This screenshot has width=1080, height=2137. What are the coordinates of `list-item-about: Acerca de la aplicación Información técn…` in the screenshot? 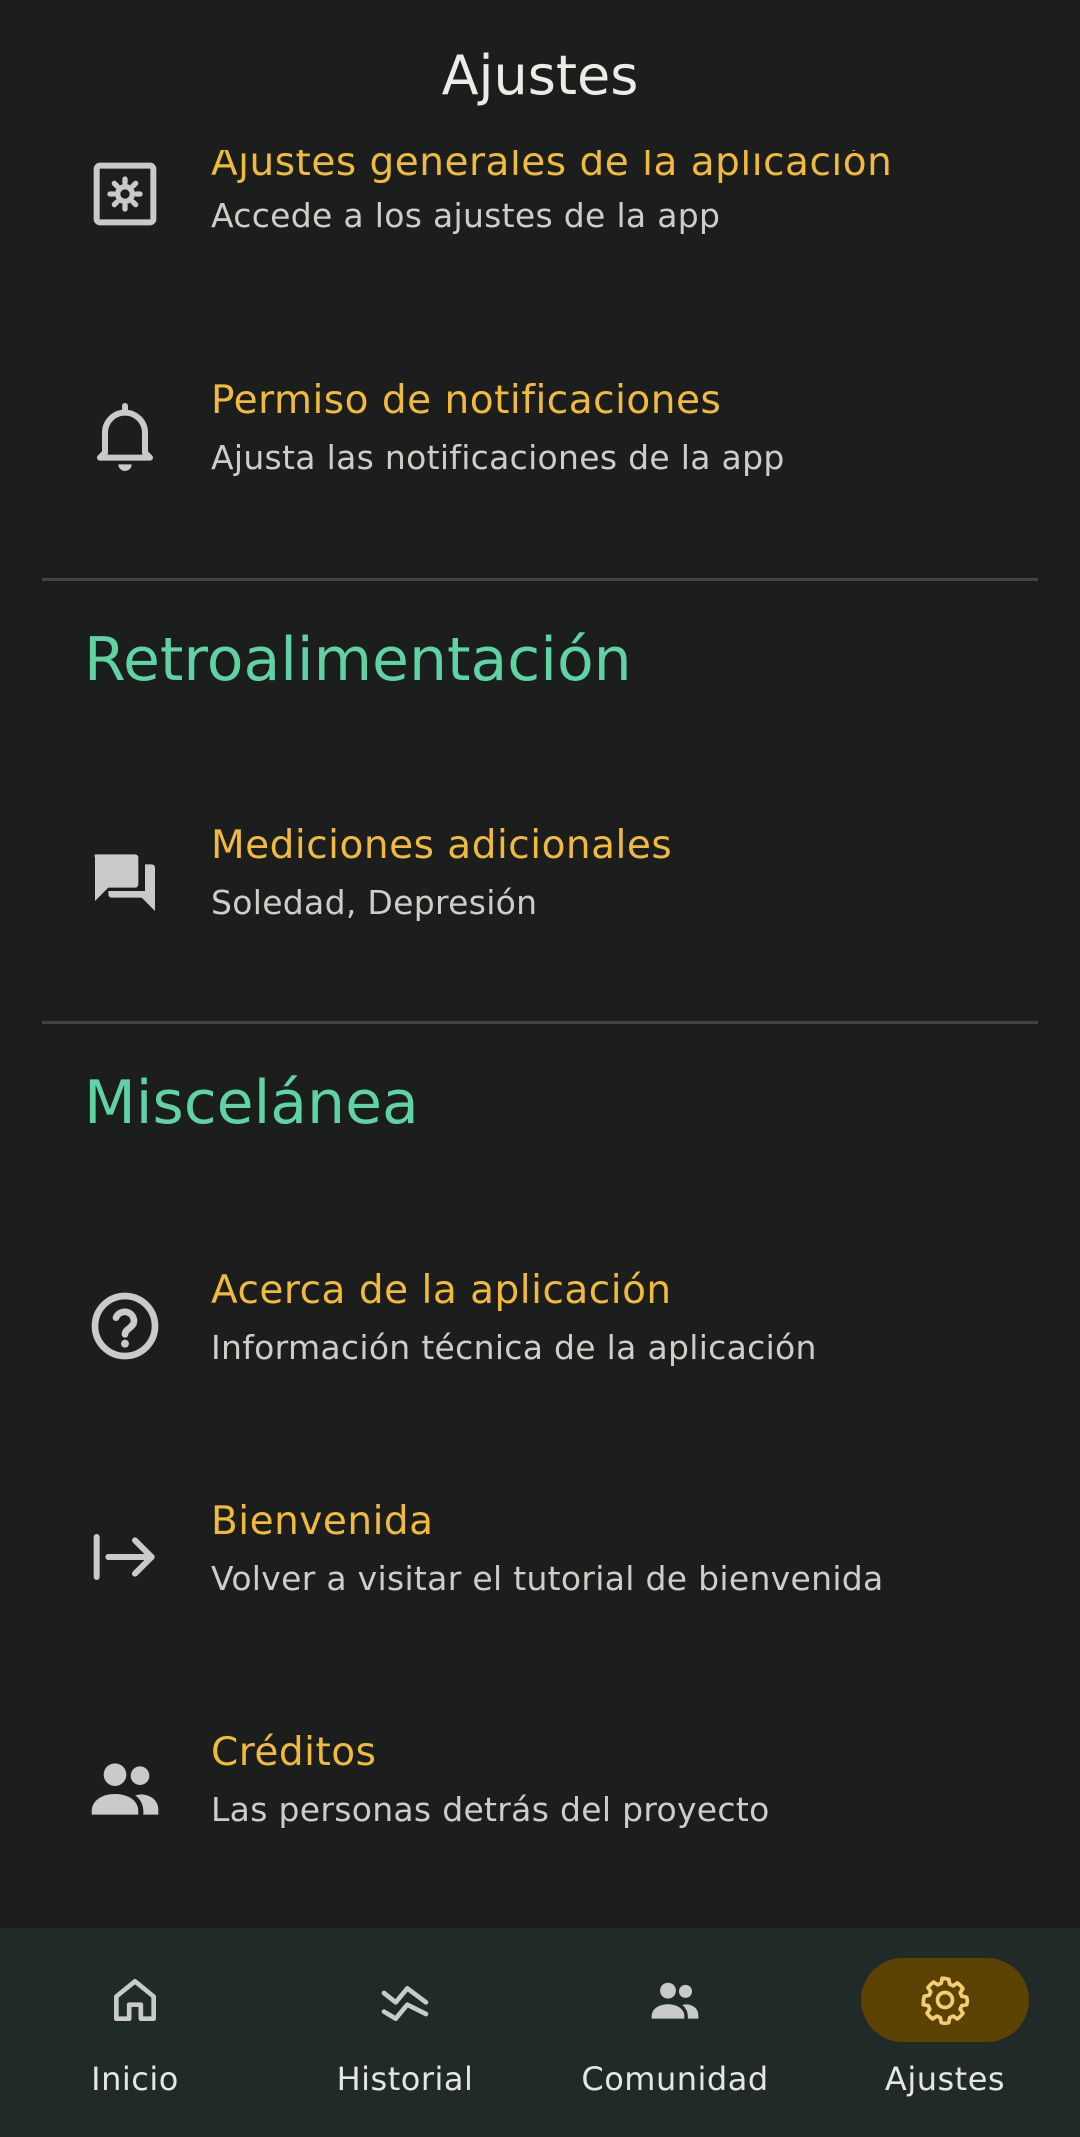 It's located at (540, 1325).